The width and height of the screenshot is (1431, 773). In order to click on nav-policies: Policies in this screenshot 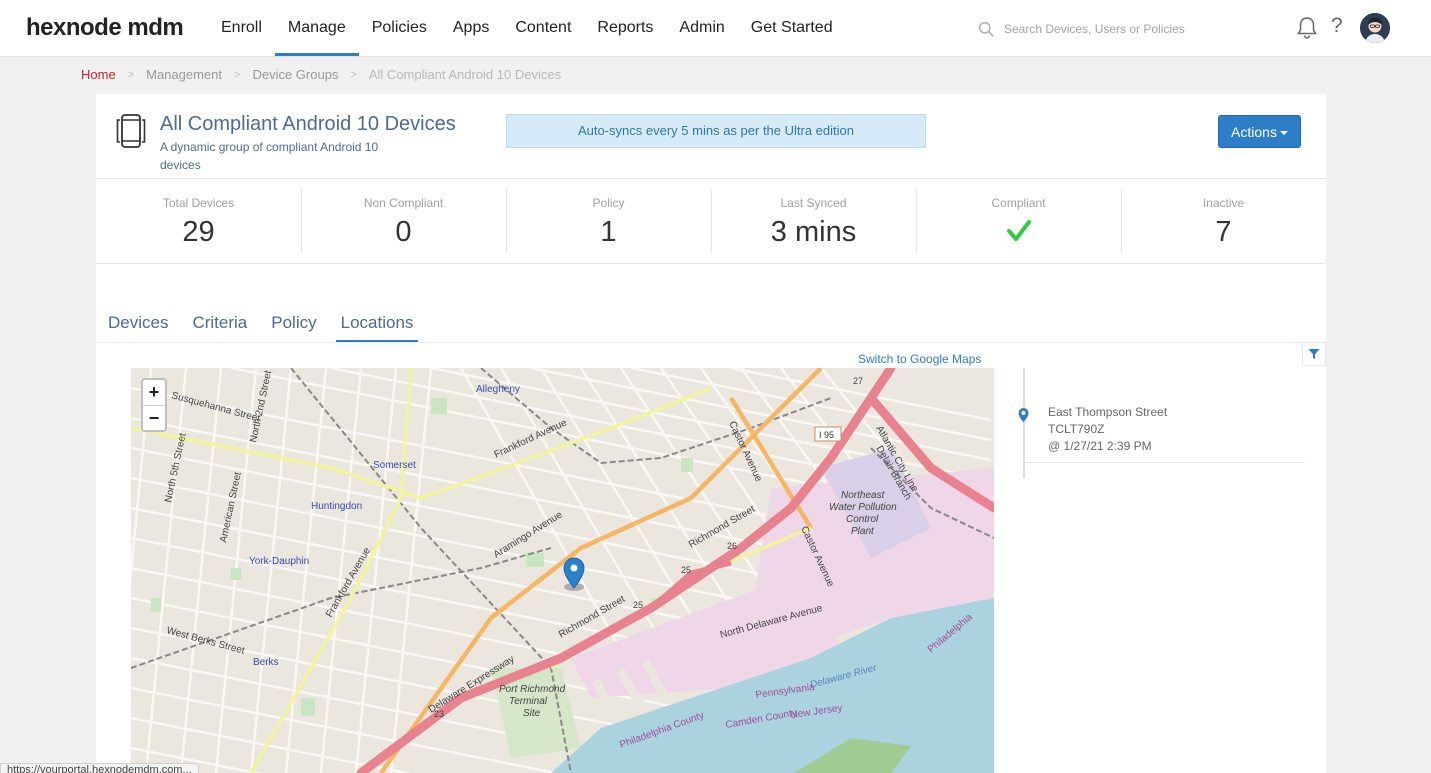, I will do `click(399, 28)`.